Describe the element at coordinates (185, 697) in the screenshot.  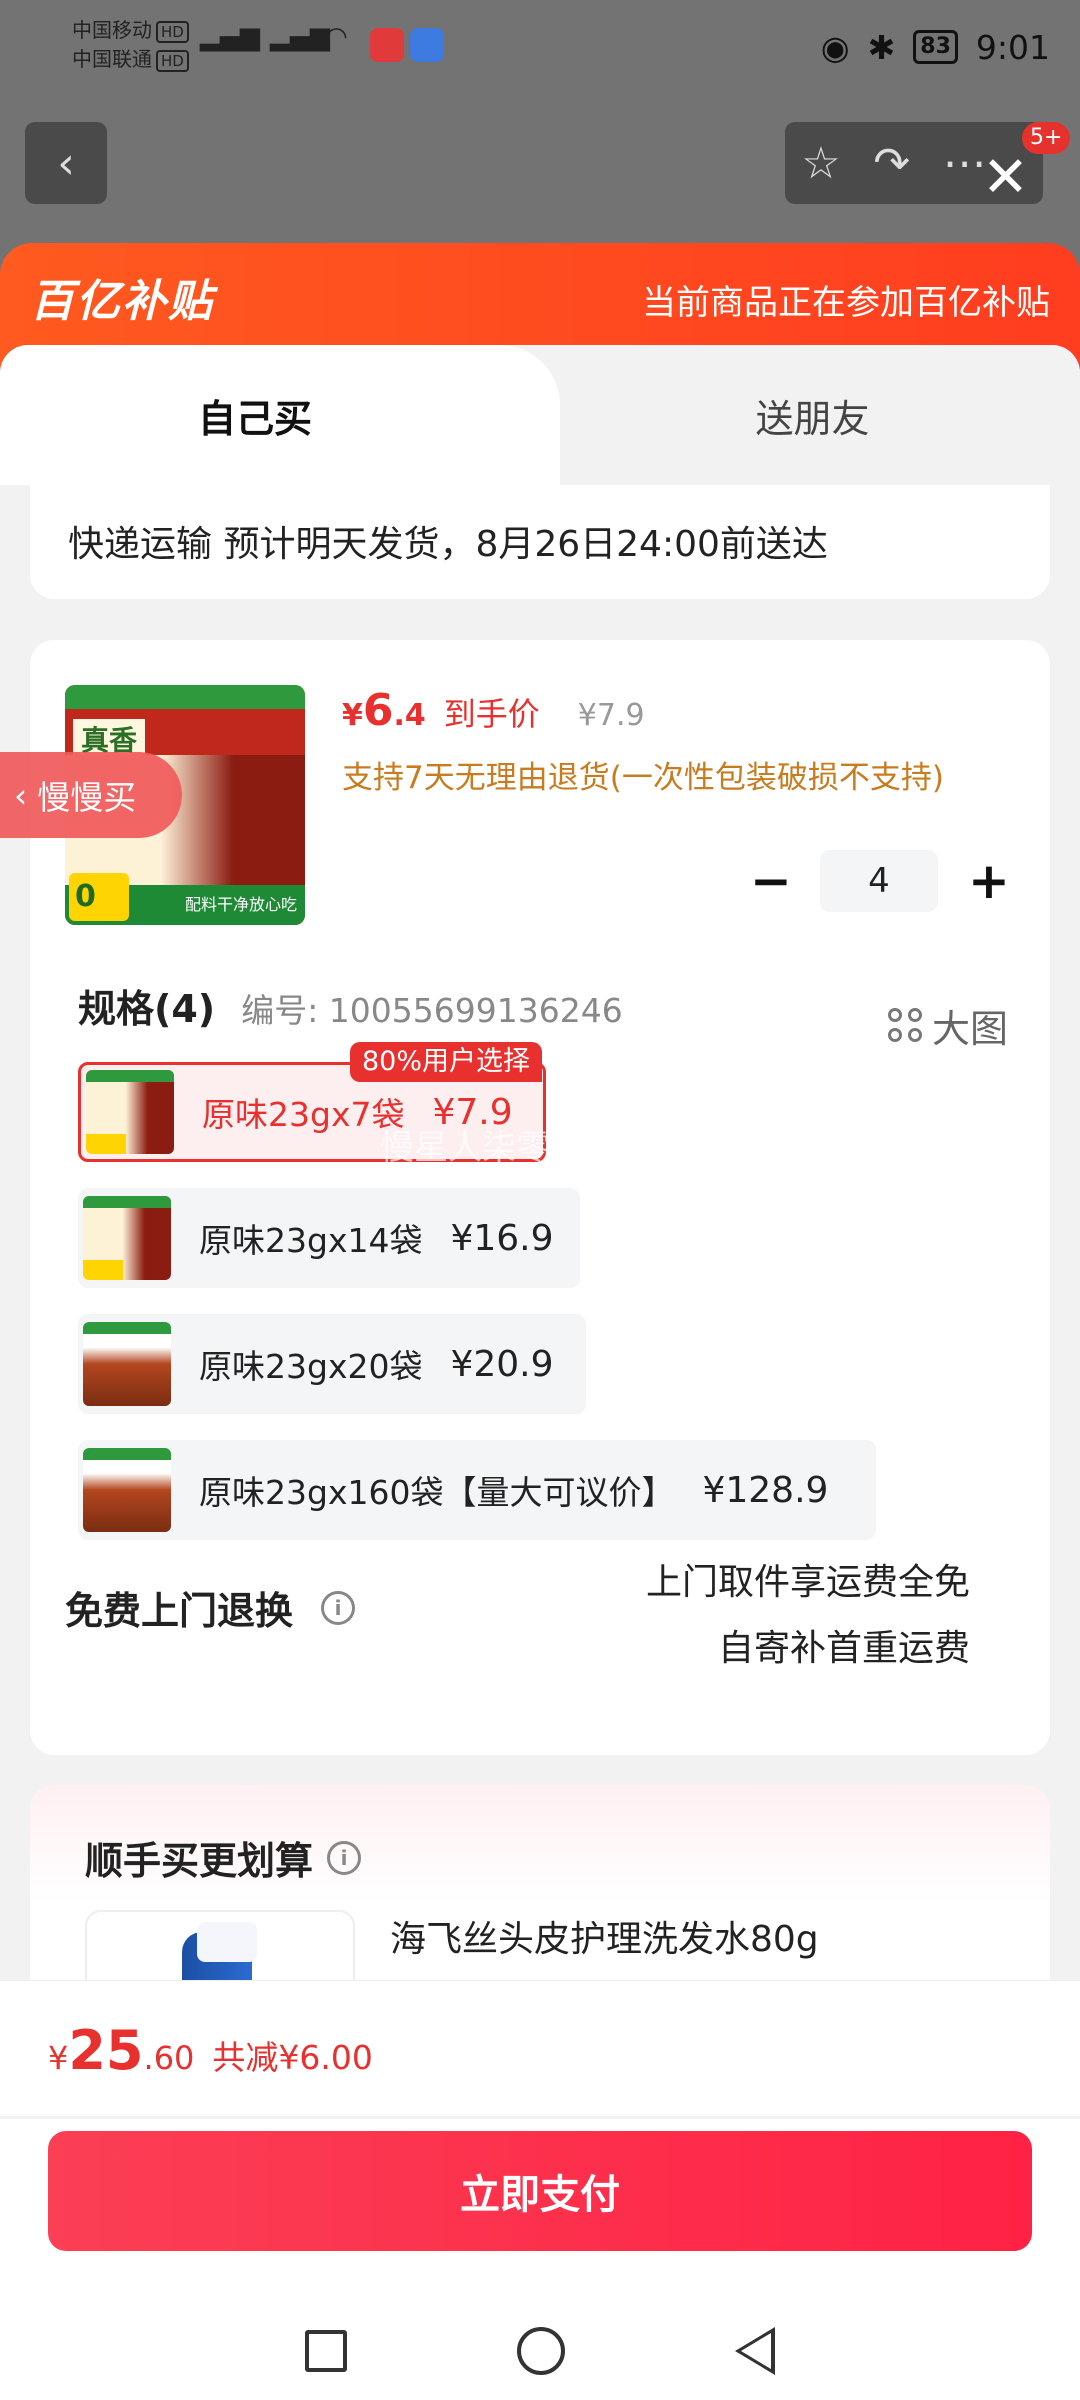
I see `product-image-banner` at that location.